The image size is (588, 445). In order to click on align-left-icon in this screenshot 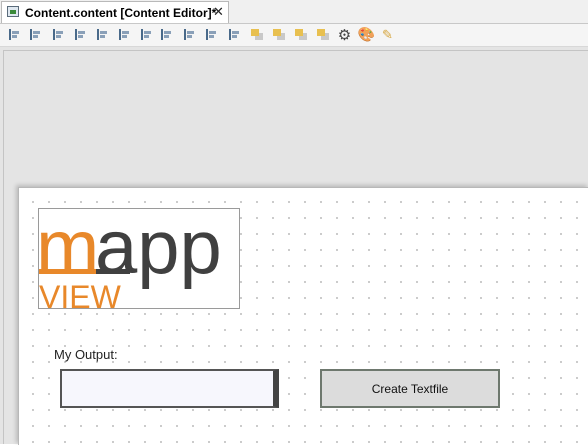, I will do `click(14, 34)`.